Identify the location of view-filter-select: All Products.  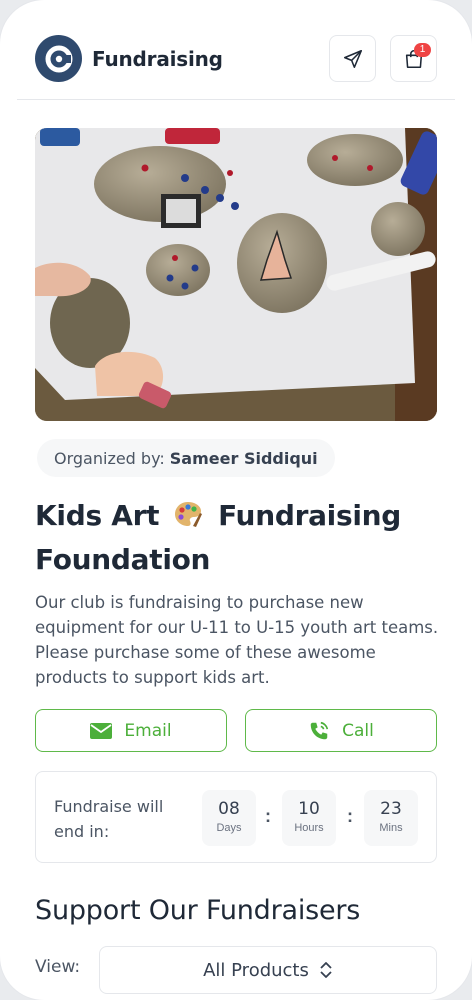
(268, 970).